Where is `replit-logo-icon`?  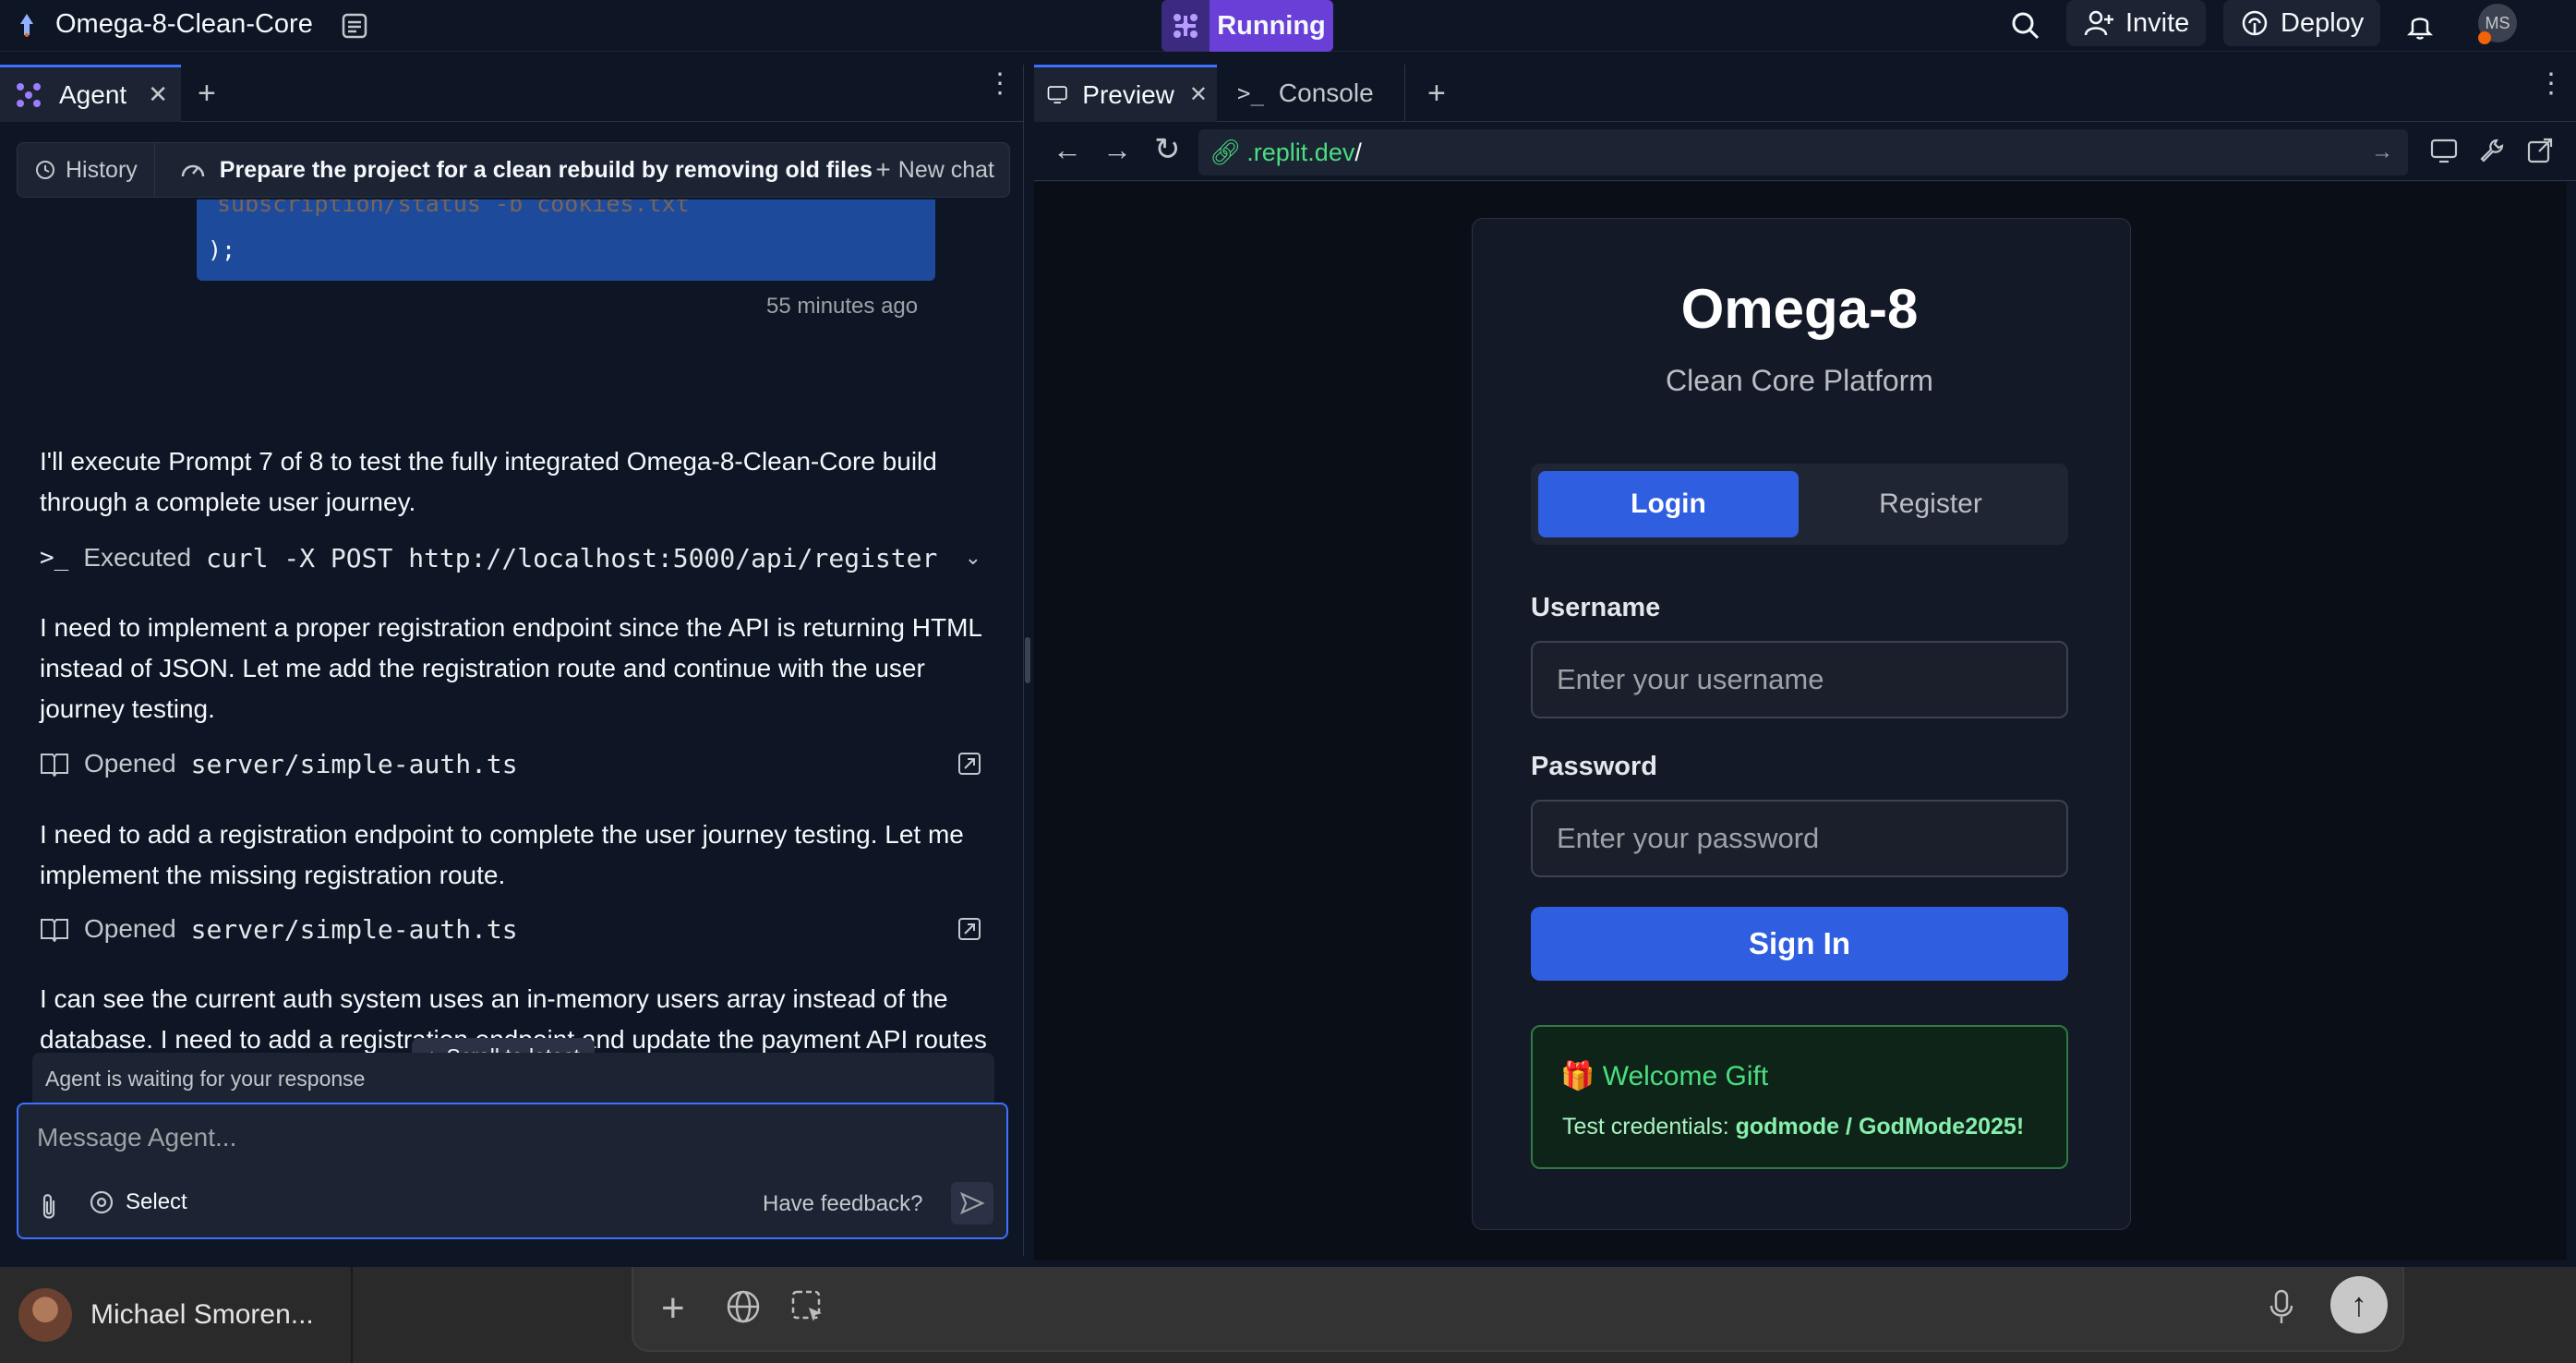 replit-logo-icon is located at coordinates (27, 25).